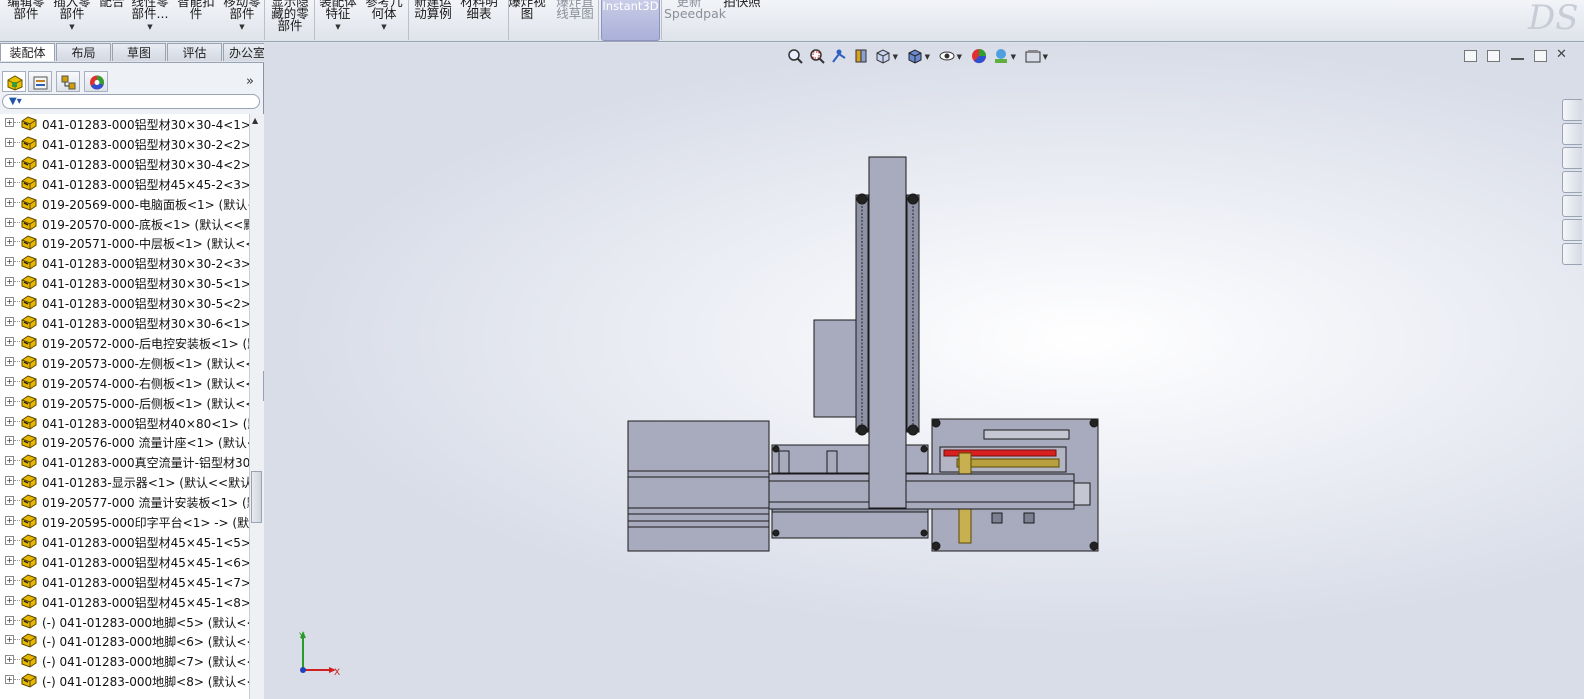 The image size is (1584, 699). What do you see at coordinates (630, 20) in the screenshot?
I see `instant3d-button: Instant3D` at bounding box center [630, 20].